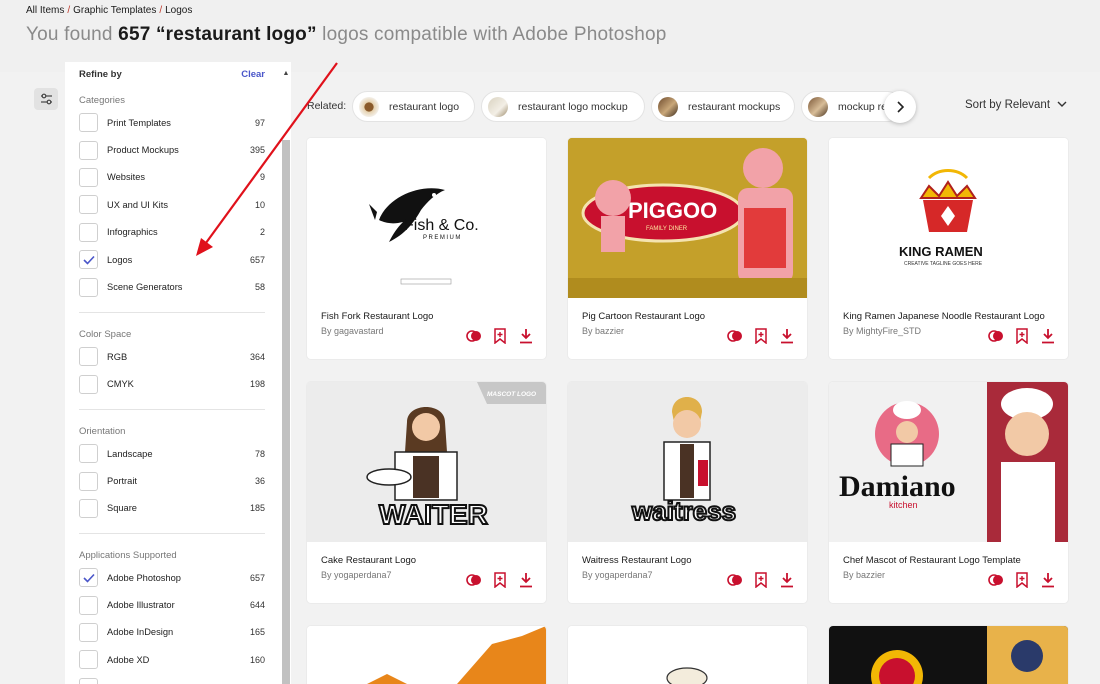 The height and width of the screenshot is (684, 1100). I want to click on related-chip-restaurant-logo-mockup: restaurant logo mockup, so click(563, 106).